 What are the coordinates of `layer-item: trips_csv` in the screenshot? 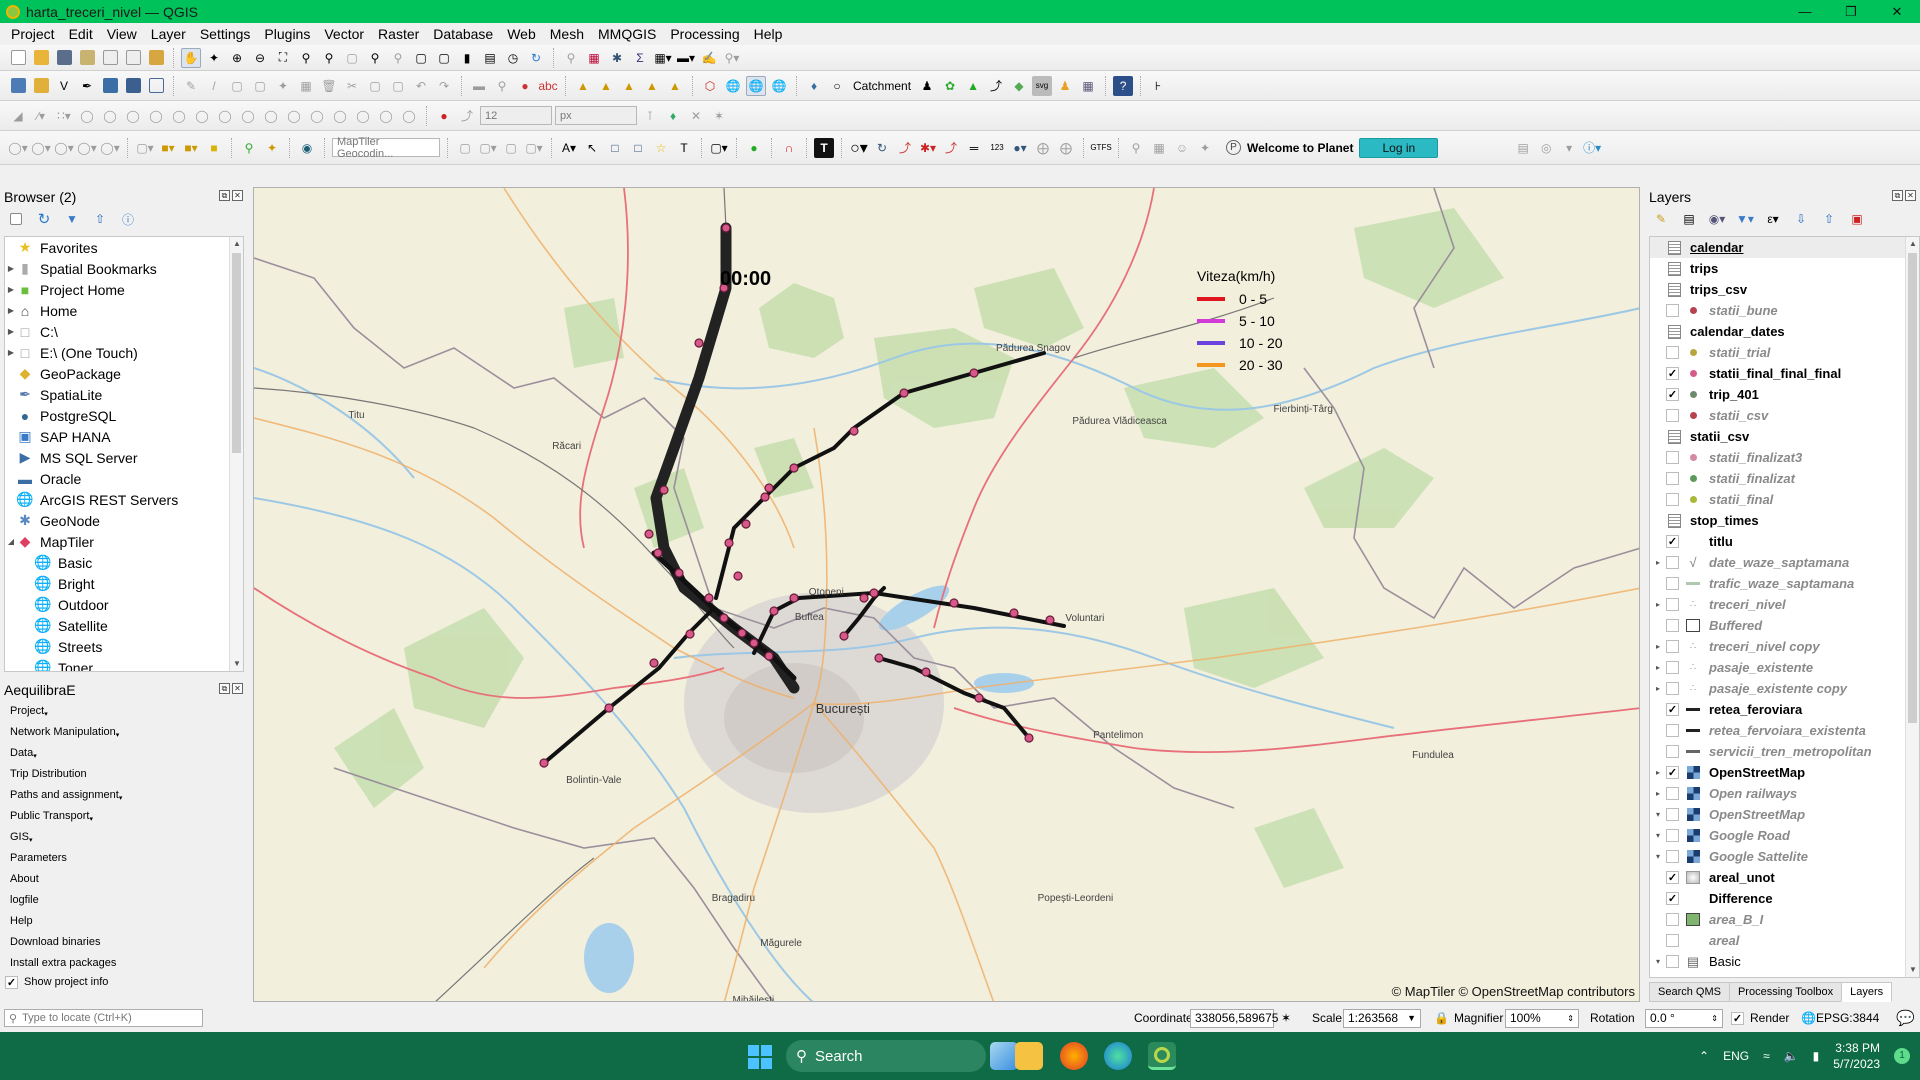 It's located at (1784, 289).